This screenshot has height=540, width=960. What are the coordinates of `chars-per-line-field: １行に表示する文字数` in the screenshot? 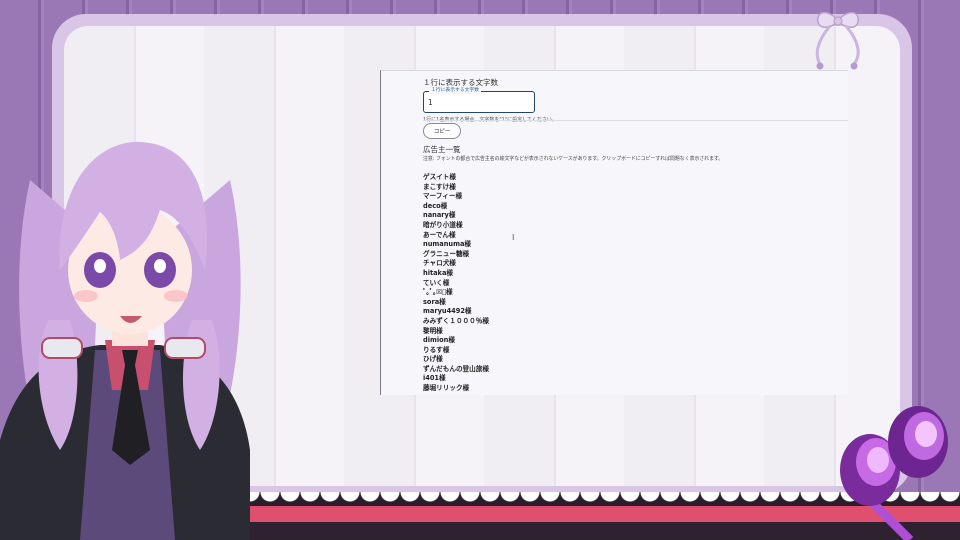 It's located at (479, 100).